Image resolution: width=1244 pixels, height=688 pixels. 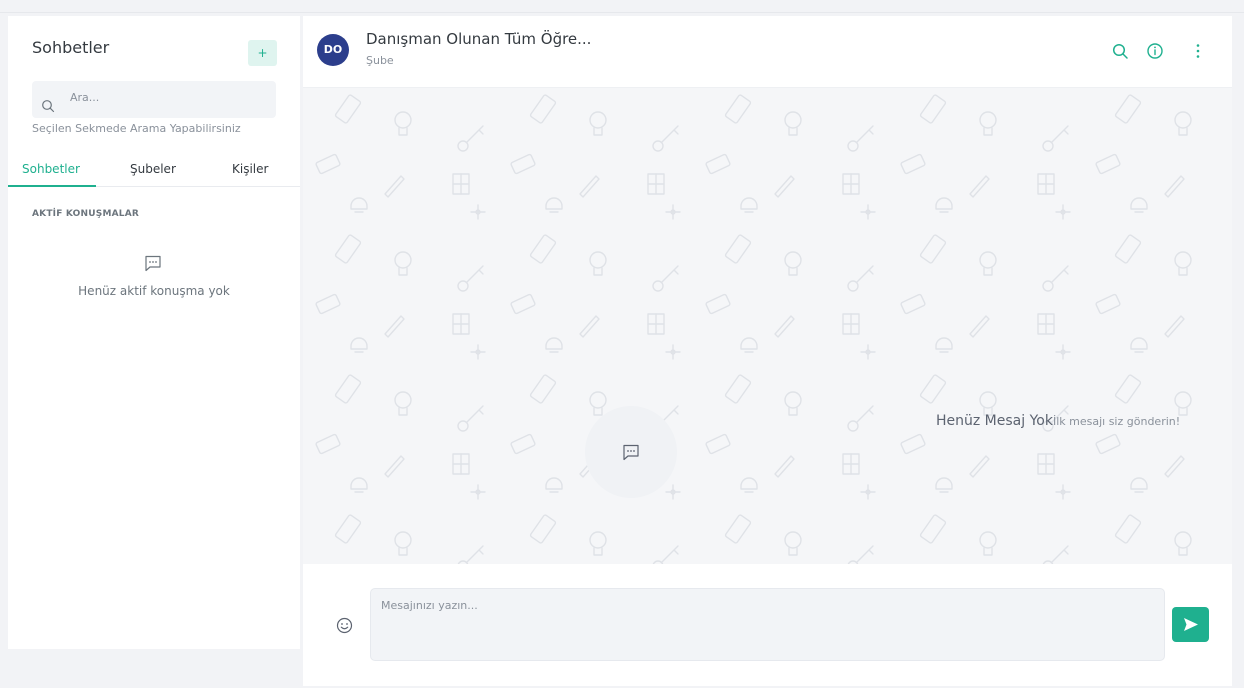 I want to click on send-icon, so click(x=1191, y=624).